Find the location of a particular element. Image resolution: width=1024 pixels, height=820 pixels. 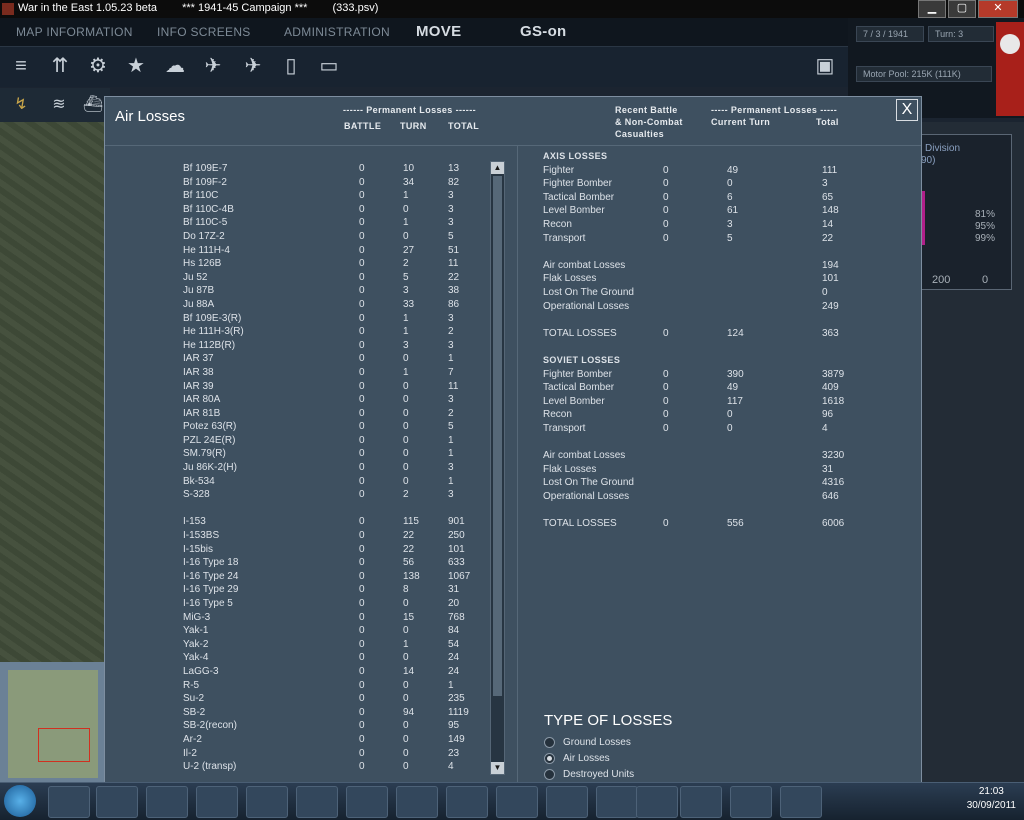

aircraft-name: Ju 86K-2(H) is located at coordinates (210, 468).